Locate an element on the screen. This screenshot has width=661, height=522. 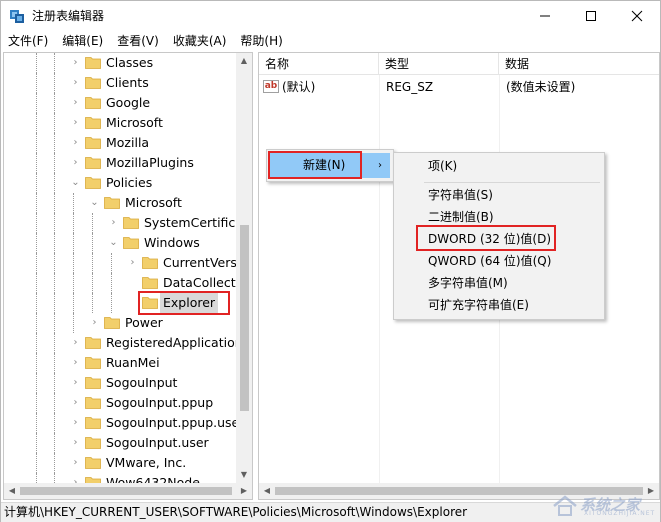
tree-item: › SogouInput is located at coordinates (120, 383).